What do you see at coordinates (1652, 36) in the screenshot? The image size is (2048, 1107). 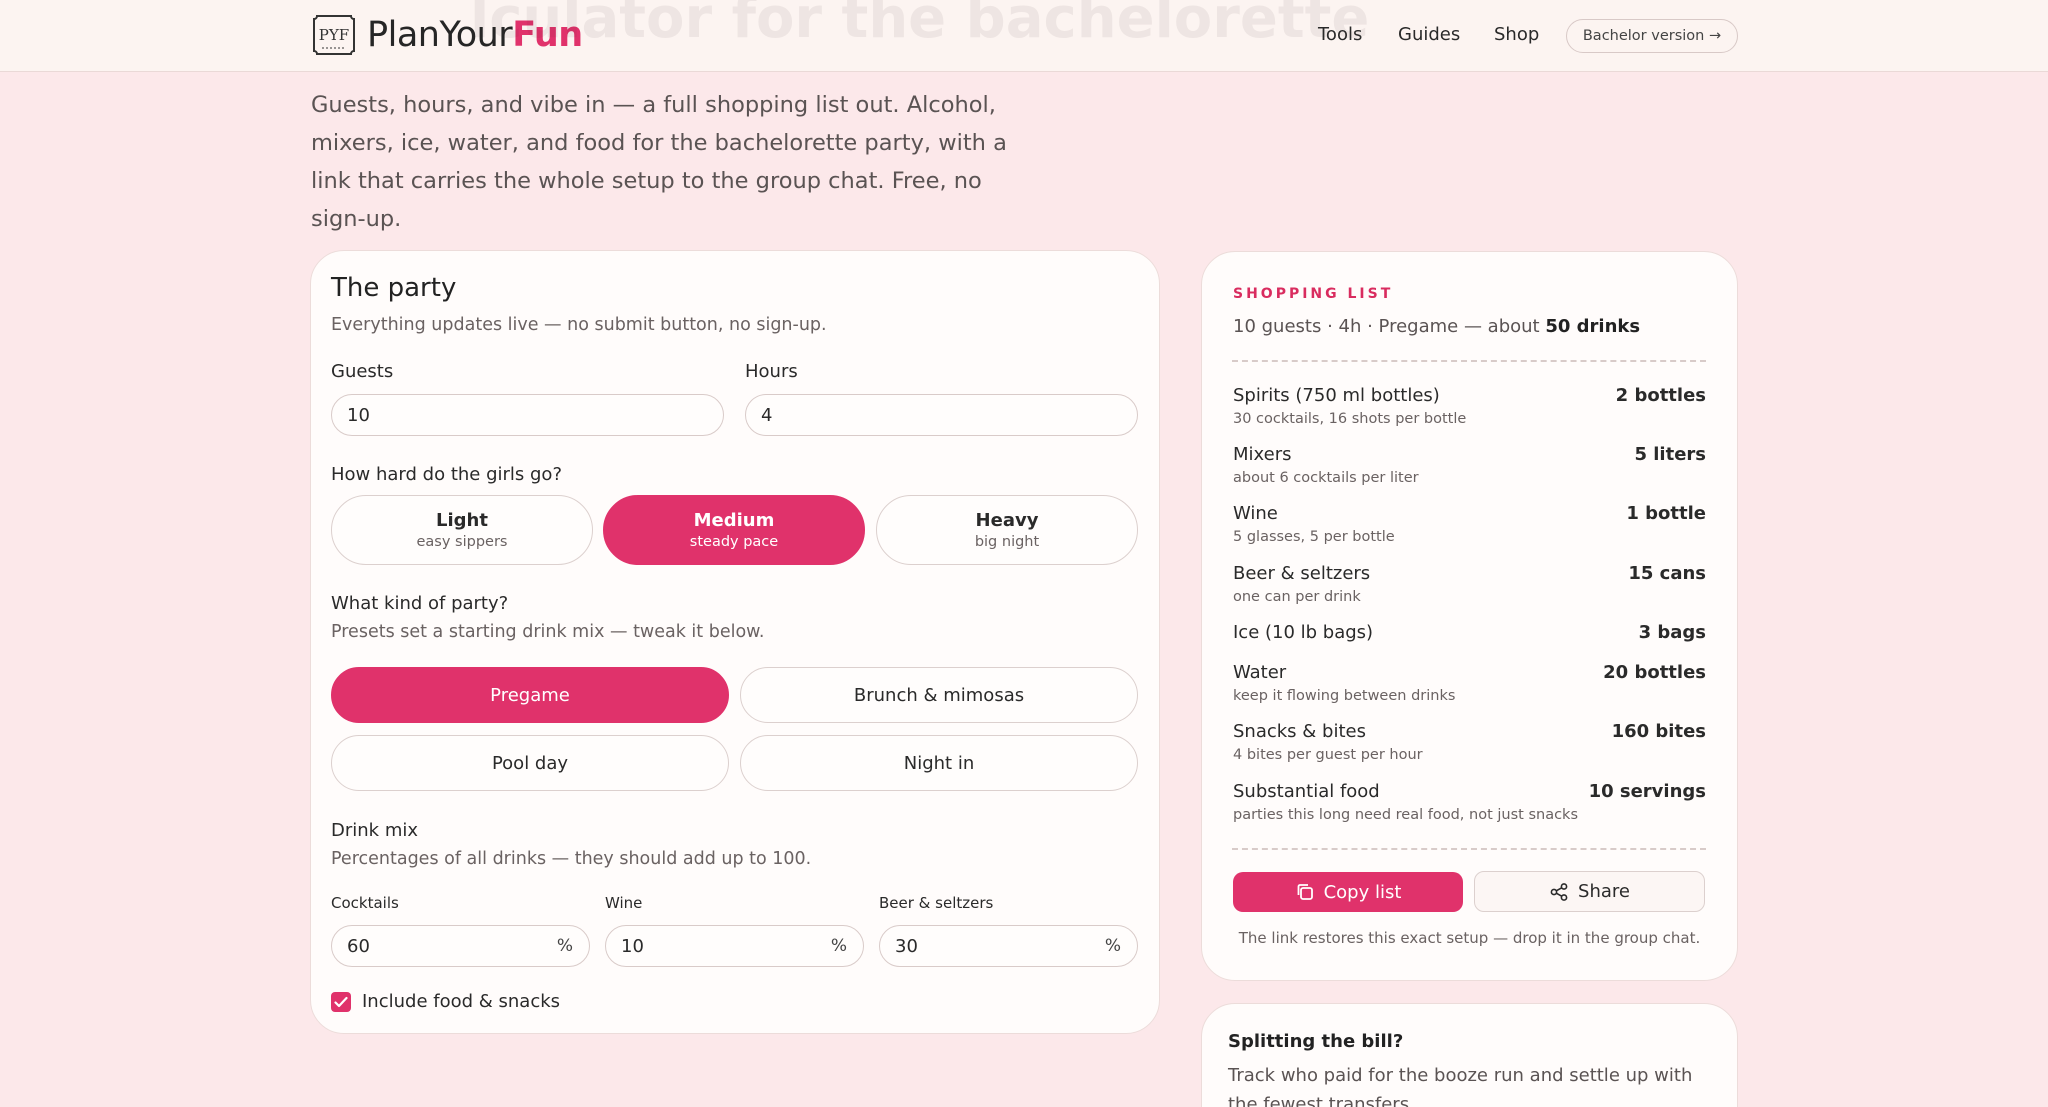 I see `bachelor-version-button: Bachelor version →` at bounding box center [1652, 36].